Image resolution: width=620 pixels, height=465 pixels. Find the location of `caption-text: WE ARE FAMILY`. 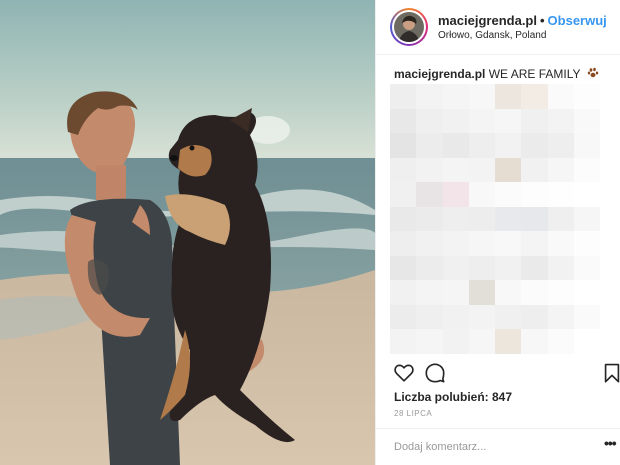

caption-text: WE ARE FAMILY is located at coordinates (534, 74).